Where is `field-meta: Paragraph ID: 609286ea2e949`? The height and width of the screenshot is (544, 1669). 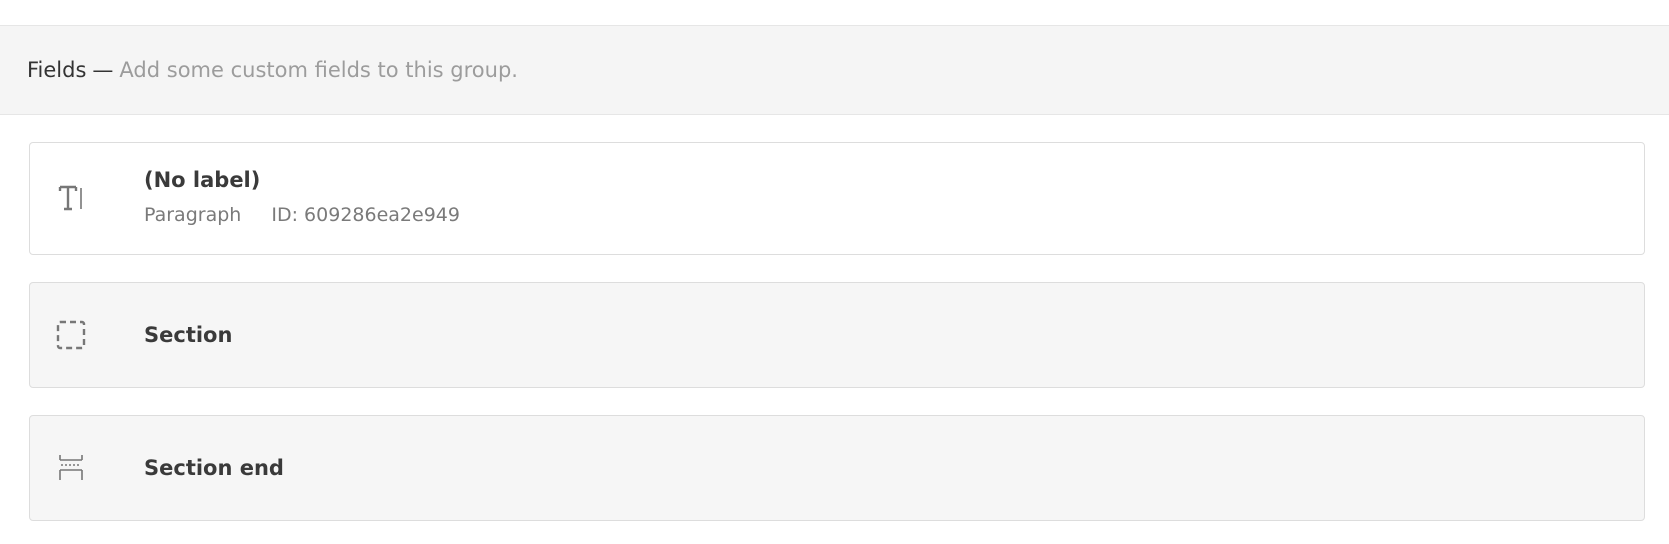
field-meta: Paragraph ID: 609286ea2e949 is located at coordinates (302, 215).